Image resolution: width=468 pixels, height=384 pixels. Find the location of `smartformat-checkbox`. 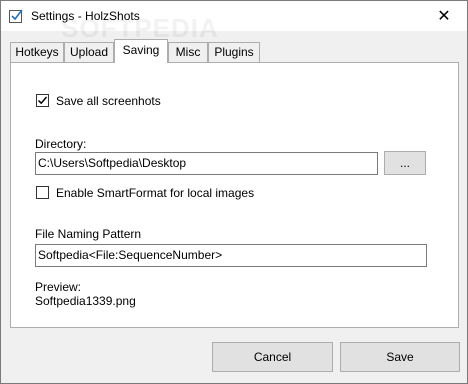

smartformat-checkbox is located at coordinates (42, 192).